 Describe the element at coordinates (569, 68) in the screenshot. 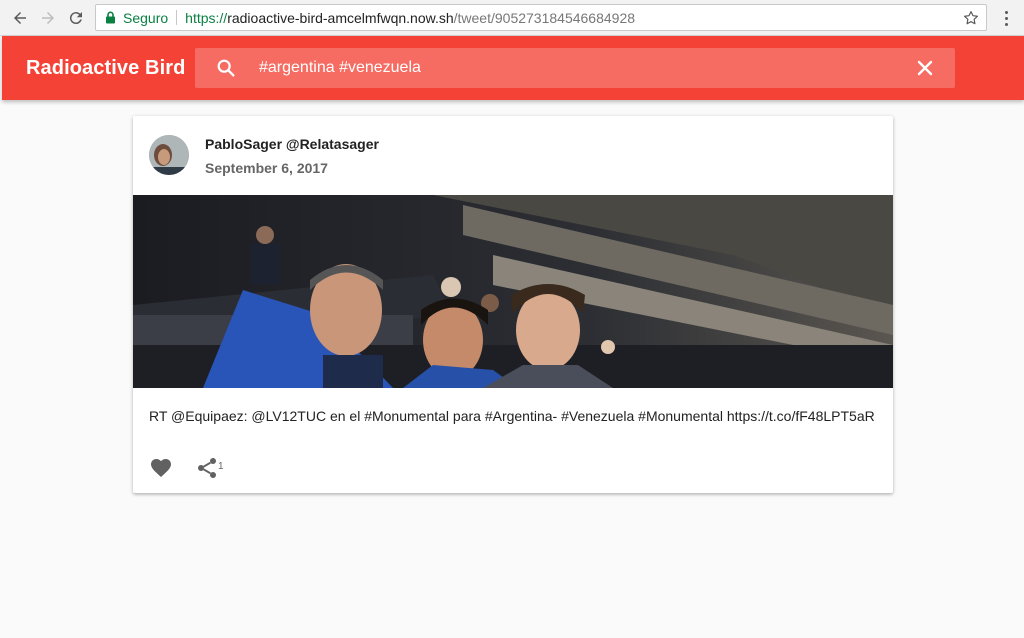

I see `search-input` at that location.